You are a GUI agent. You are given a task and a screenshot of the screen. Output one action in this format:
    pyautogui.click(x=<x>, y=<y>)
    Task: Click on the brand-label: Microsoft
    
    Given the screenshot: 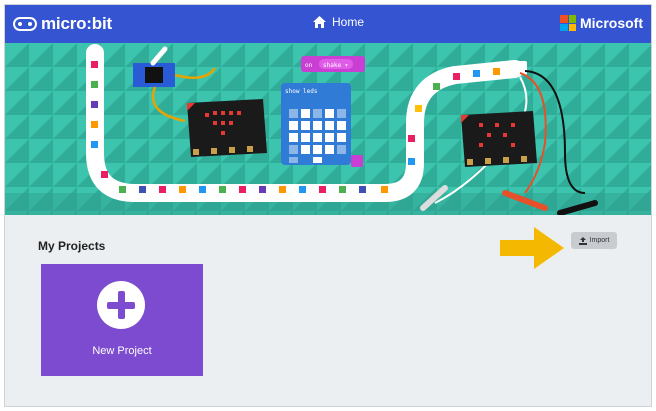 What is the action you would take?
    pyautogui.click(x=611, y=23)
    